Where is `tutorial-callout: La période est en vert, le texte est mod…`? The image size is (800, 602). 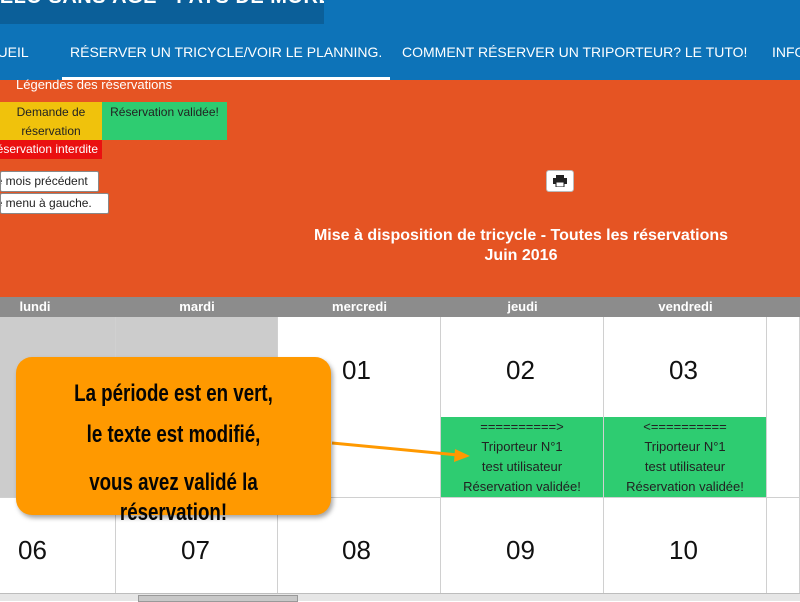 tutorial-callout: La période est en vert, le texte est mod… is located at coordinates (173, 441).